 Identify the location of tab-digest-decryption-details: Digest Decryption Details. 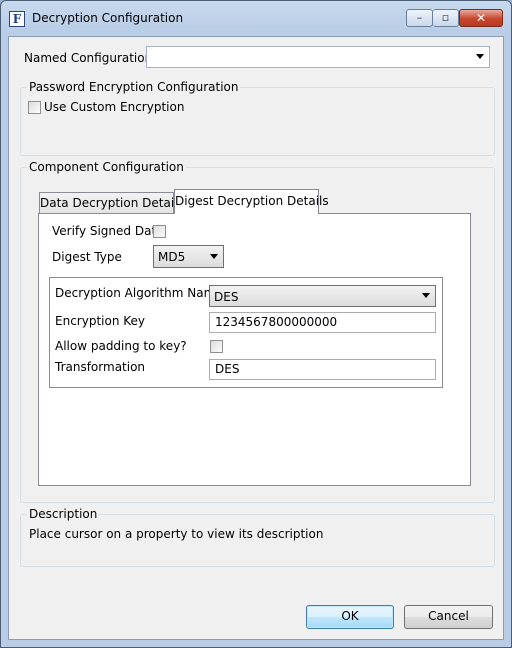
(251, 201).